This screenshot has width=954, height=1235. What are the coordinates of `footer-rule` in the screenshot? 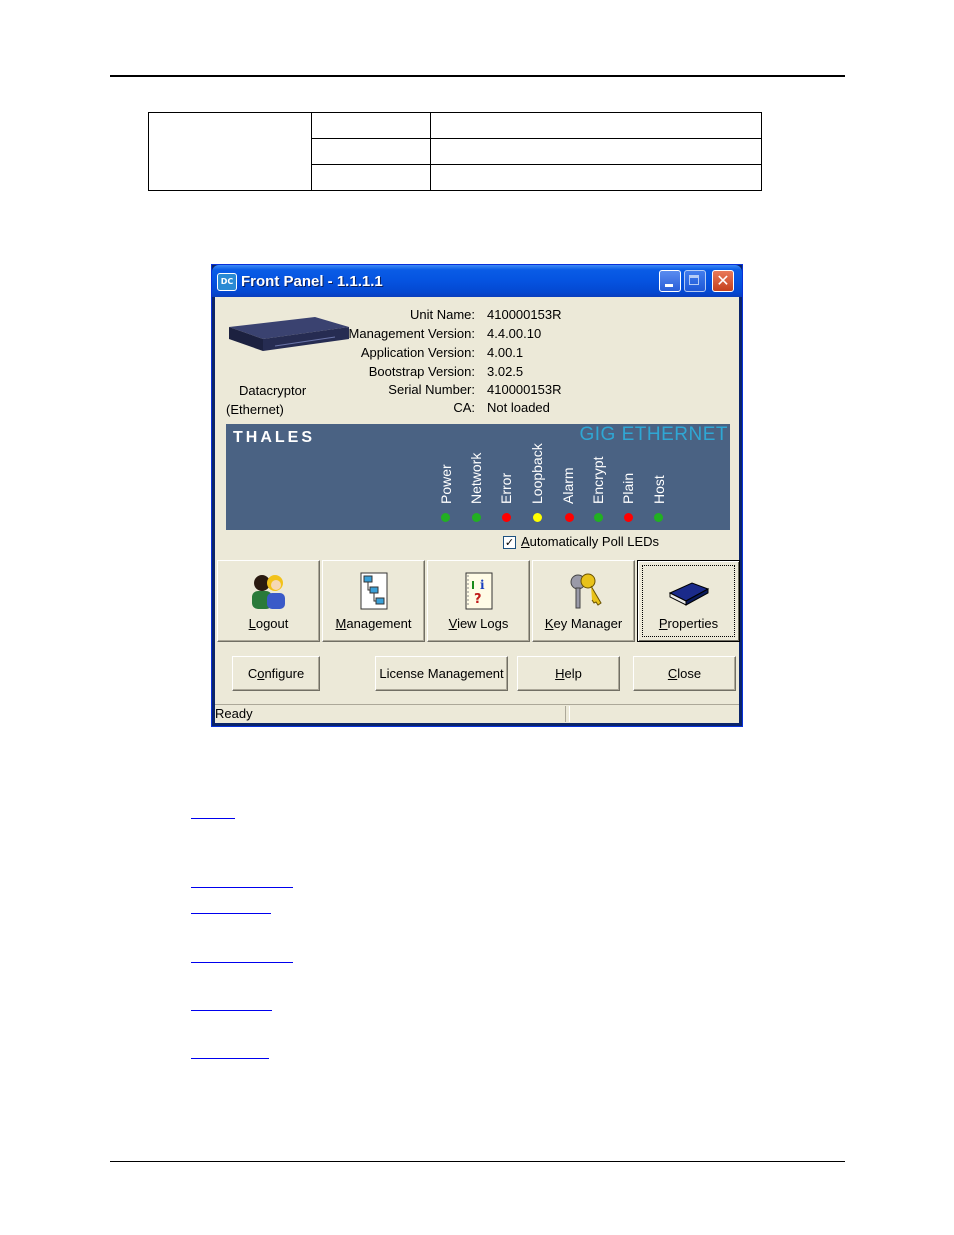 It's located at (477, 1161).